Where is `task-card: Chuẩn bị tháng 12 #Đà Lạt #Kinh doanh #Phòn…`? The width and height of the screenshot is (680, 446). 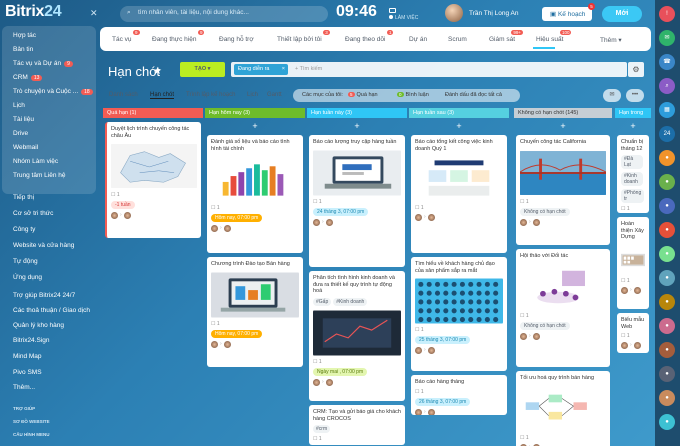
task-card: Chuẩn bị tháng 12 #Đà Lạt #Kinh doanh #Phòn… is located at coordinates (633, 174).